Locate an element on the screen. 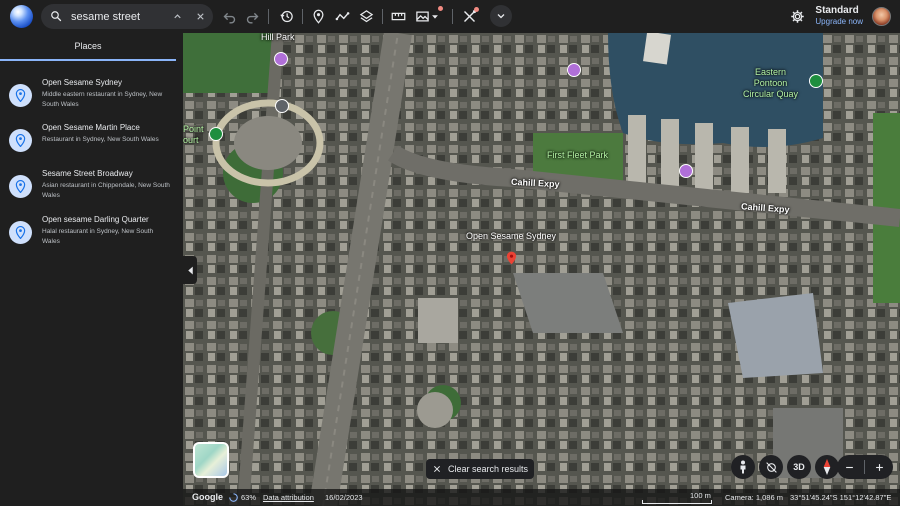 This screenshot has height=506, width=900. search-input is located at coordinates (121, 16).